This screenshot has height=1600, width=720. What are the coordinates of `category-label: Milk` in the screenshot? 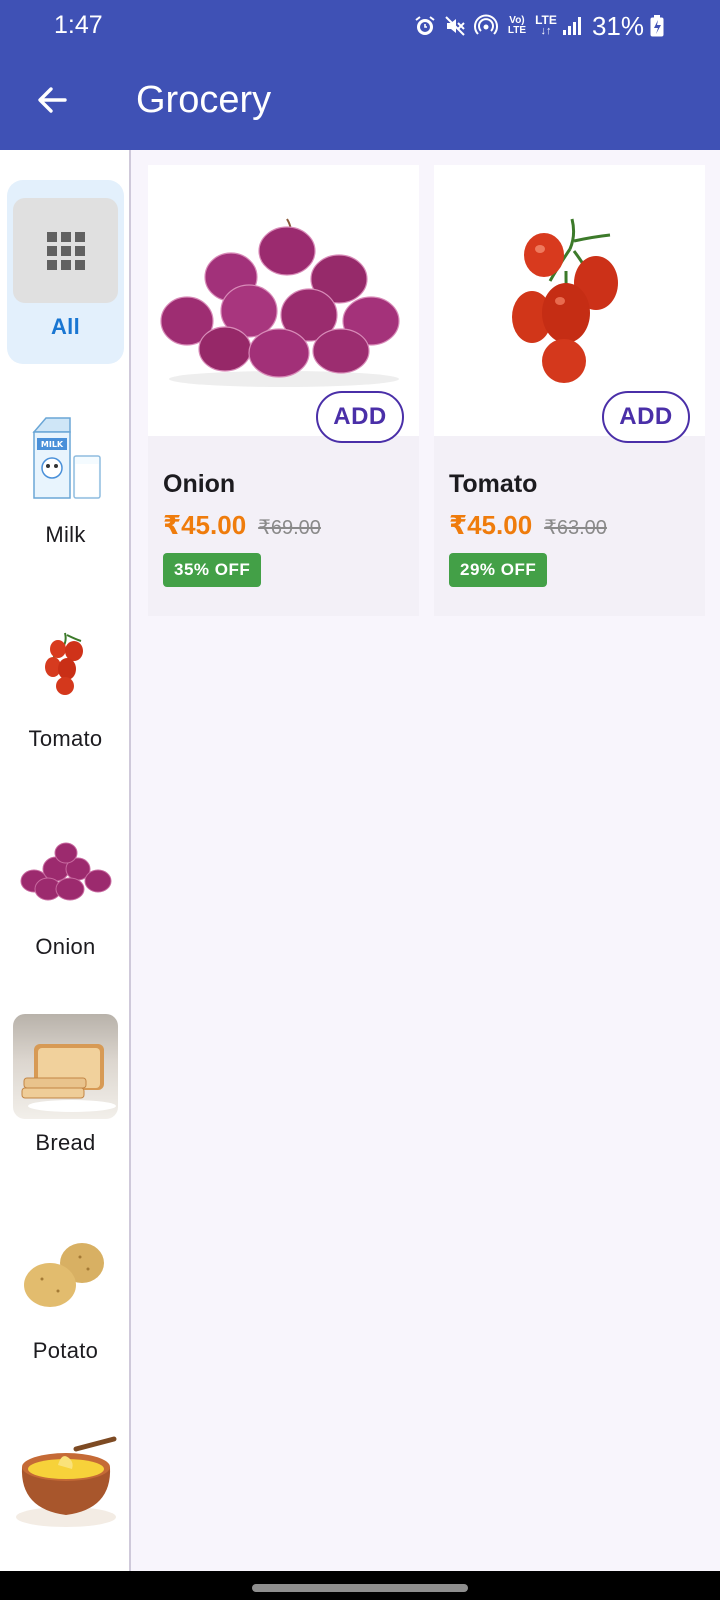 It's located at (65, 534).